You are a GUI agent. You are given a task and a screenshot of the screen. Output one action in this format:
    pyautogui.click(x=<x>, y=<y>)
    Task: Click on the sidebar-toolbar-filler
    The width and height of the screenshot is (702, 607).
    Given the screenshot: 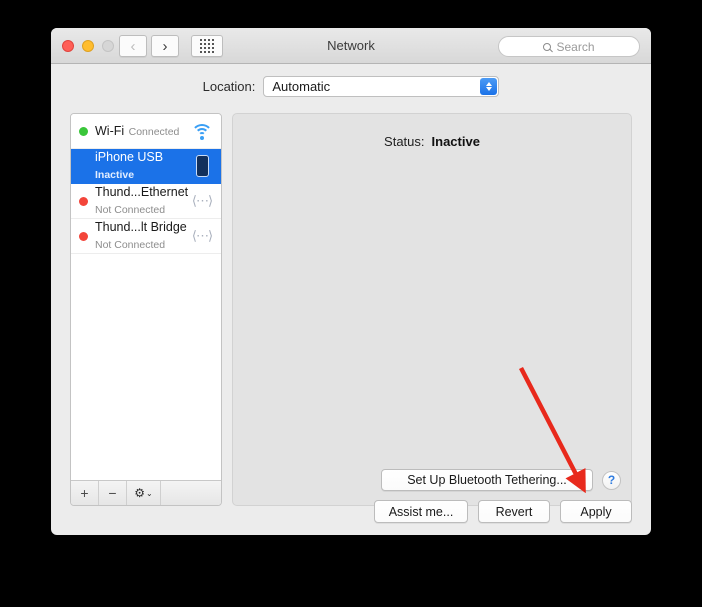 What is the action you would take?
    pyautogui.click(x=191, y=493)
    